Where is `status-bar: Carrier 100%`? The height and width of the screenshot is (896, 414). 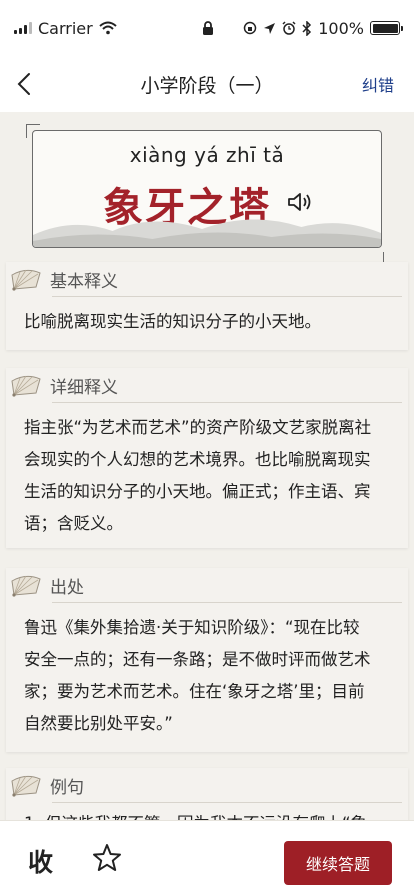 status-bar: Carrier 100% is located at coordinates (207, 28).